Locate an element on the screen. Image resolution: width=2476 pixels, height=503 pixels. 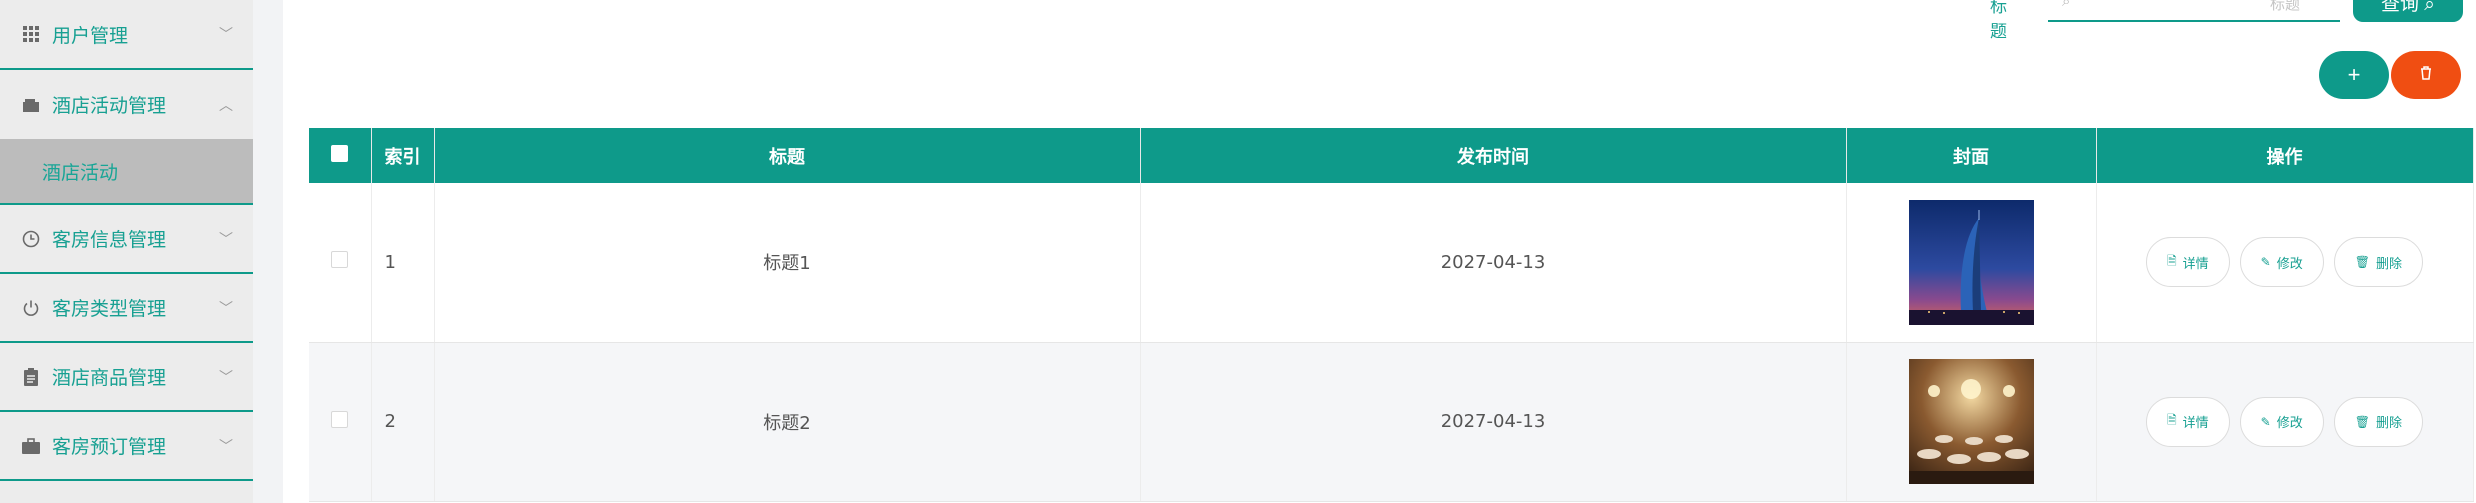
sidebar-item-room-type-management: 客房类型管理 ﹀ is located at coordinates (126, 308).